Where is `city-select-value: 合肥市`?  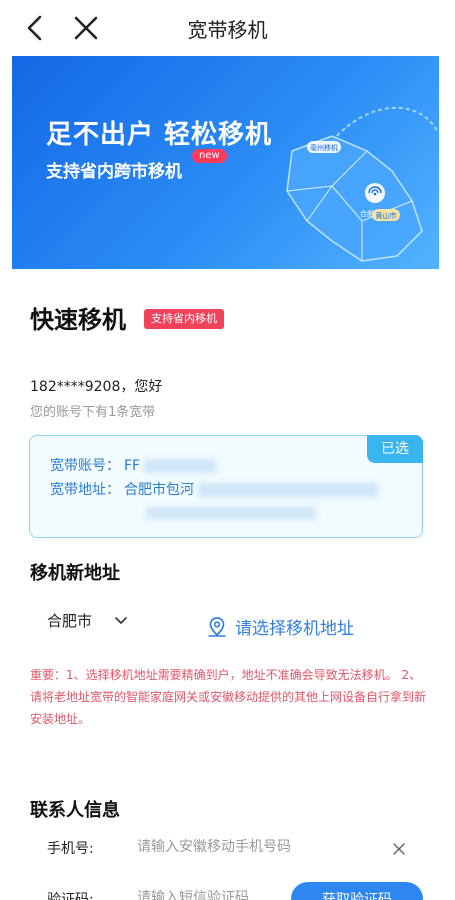
city-select-value: 合肥市 is located at coordinates (70, 621).